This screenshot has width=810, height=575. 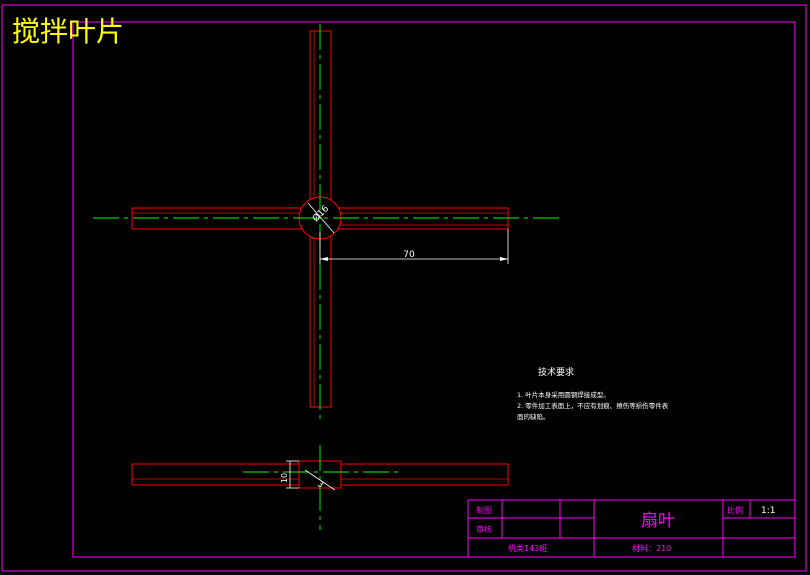 What do you see at coordinates (533, 416) in the screenshot?
I see `notes-line-3: 面的缺陷。` at bounding box center [533, 416].